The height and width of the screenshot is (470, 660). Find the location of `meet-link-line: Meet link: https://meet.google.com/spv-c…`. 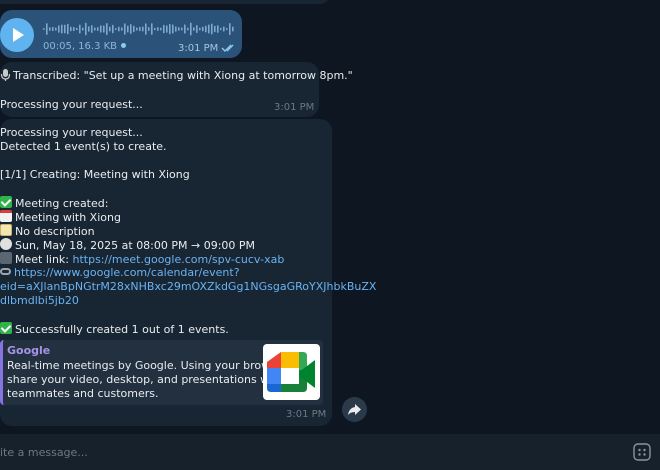

meet-link-line: Meet link: https://meet.google.com/spv-c… is located at coordinates (142, 259).